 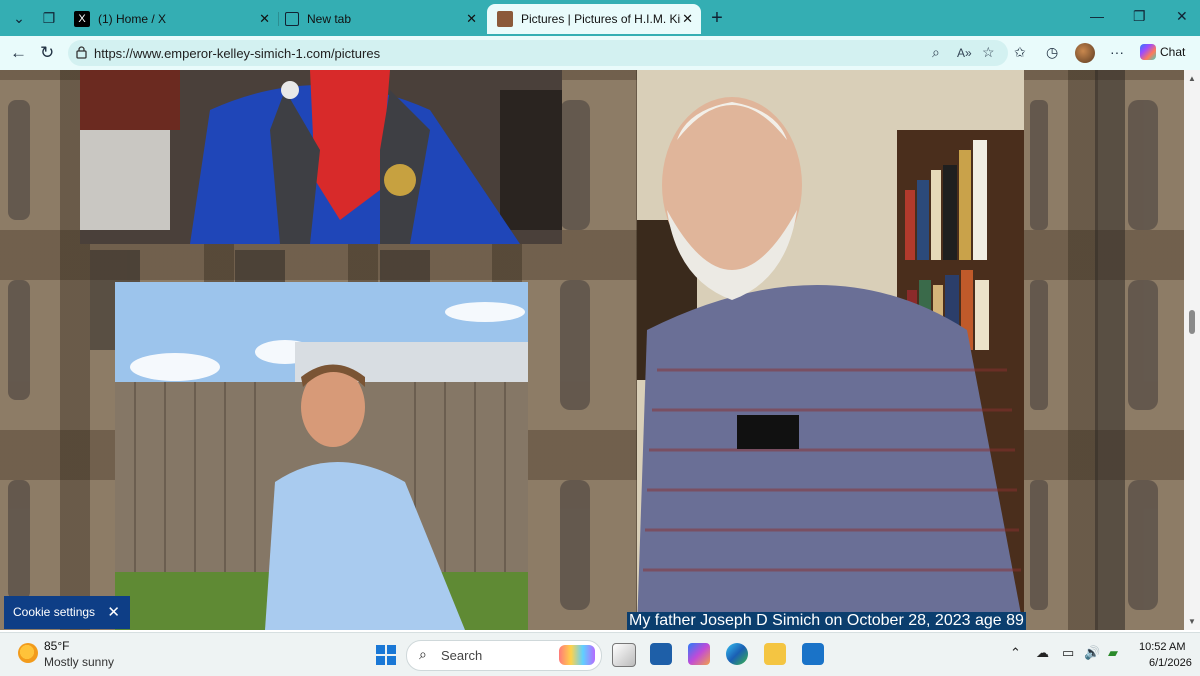 What do you see at coordinates (18, 53) in the screenshot?
I see `back-arrow-icon: ←` at bounding box center [18, 53].